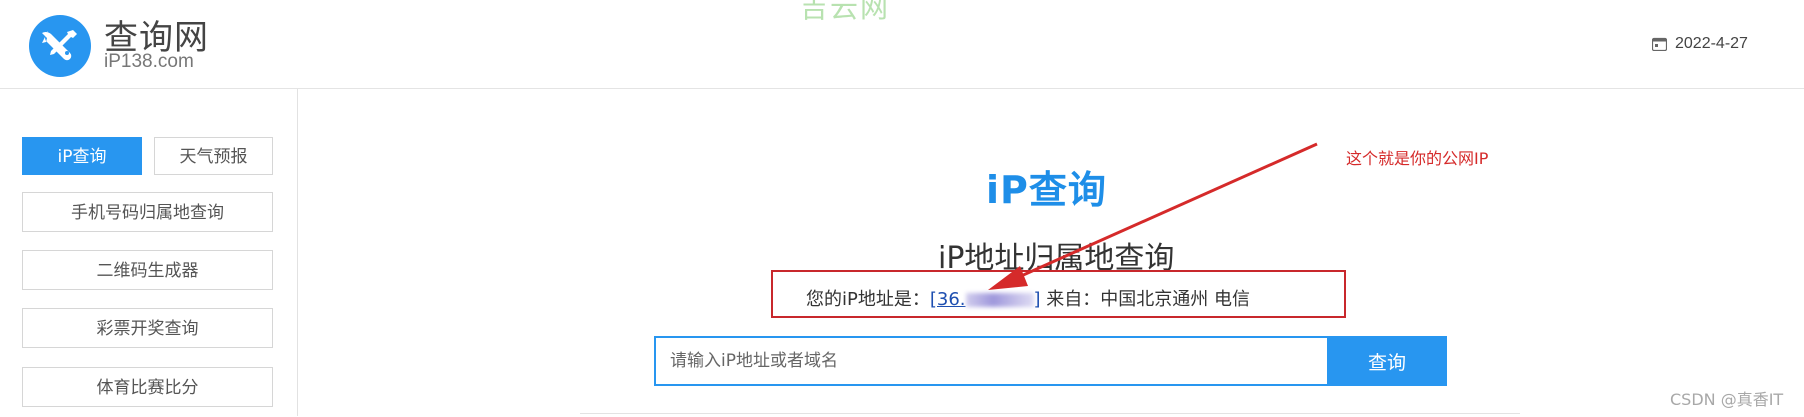 The height and width of the screenshot is (417, 1804). Describe the element at coordinates (149, 62) in the screenshot. I see `site-domain: iP138.com` at that location.